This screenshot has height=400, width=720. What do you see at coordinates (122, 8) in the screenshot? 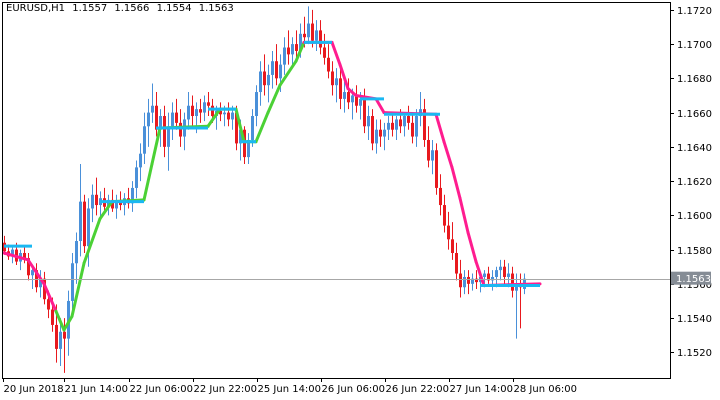
I see `symbol-info: EURUSD,H1 1.1557 1.1566 1.1554 1.1563` at bounding box center [122, 8].